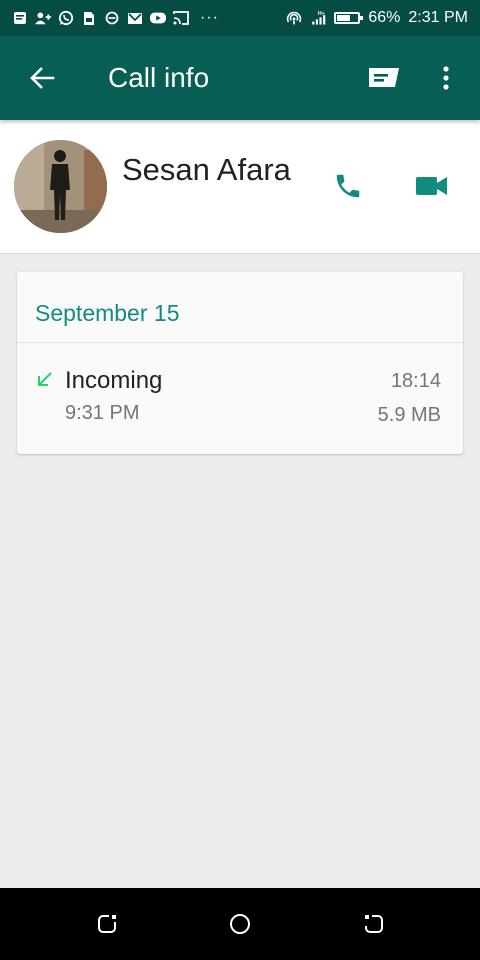 The width and height of the screenshot is (480, 960). I want to click on contact-name: Sesan Afara, so click(206, 169).